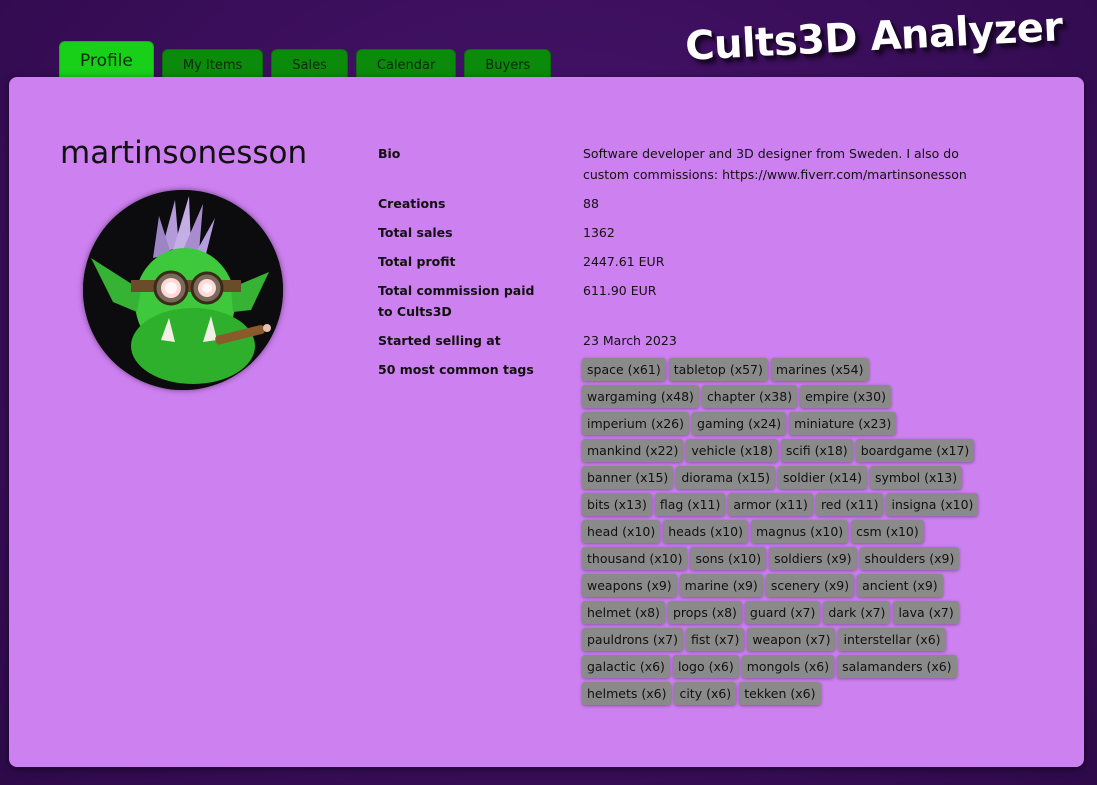 The height and width of the screenshot is (785, 1097). What do you see at coordinates (412, 203) in the screenshot?
I see `creations-label: Creations` at bounding box center [412, 203].